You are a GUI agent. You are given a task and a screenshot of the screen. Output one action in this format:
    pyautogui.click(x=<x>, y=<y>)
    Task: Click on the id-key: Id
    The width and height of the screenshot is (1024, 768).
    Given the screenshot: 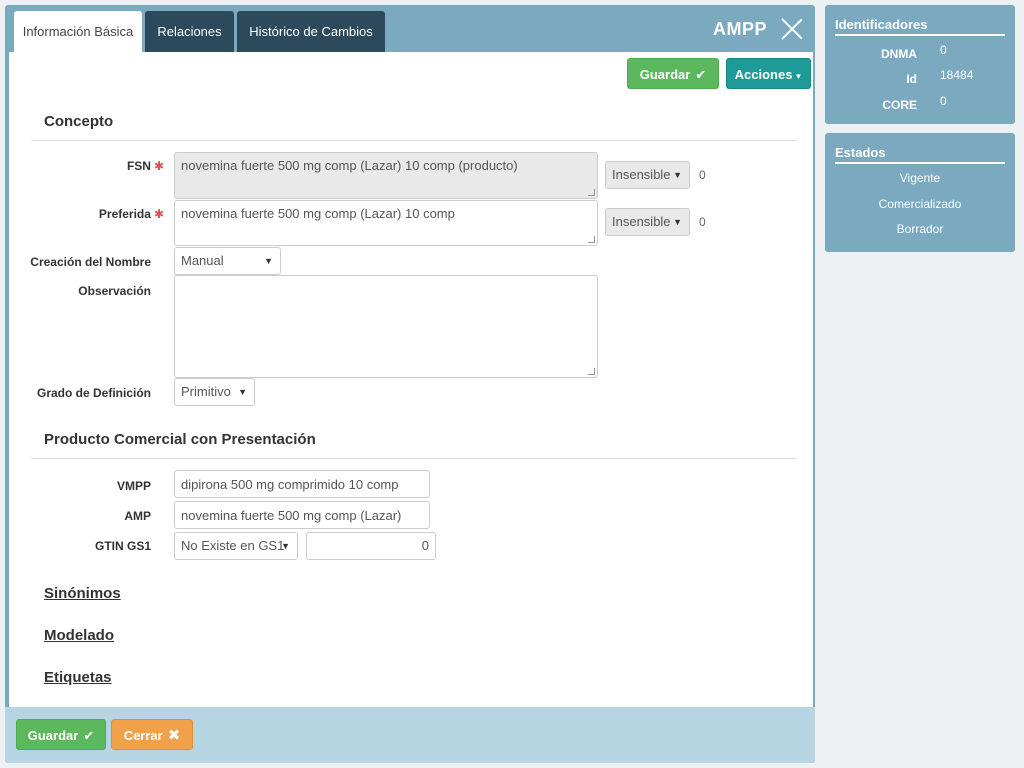 What is the action you would take?
    pyautogui.click(x=911, y=79)
    